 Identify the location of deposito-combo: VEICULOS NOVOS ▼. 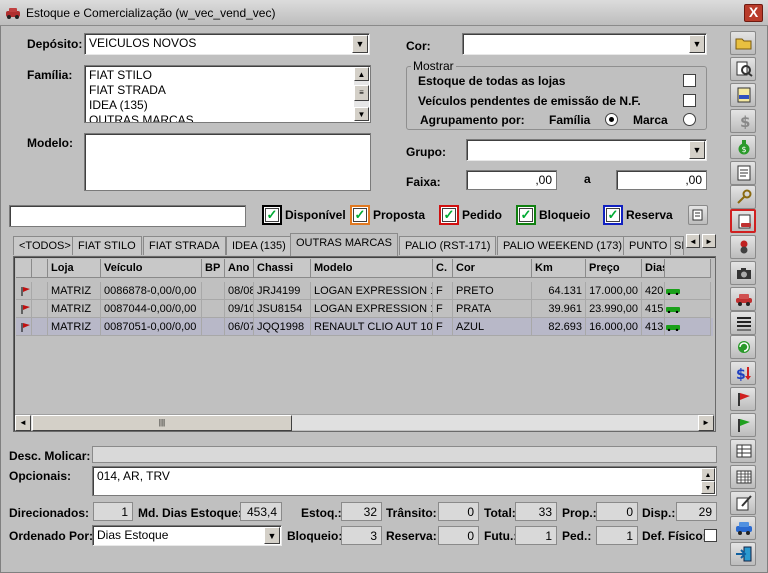
(227, 44).